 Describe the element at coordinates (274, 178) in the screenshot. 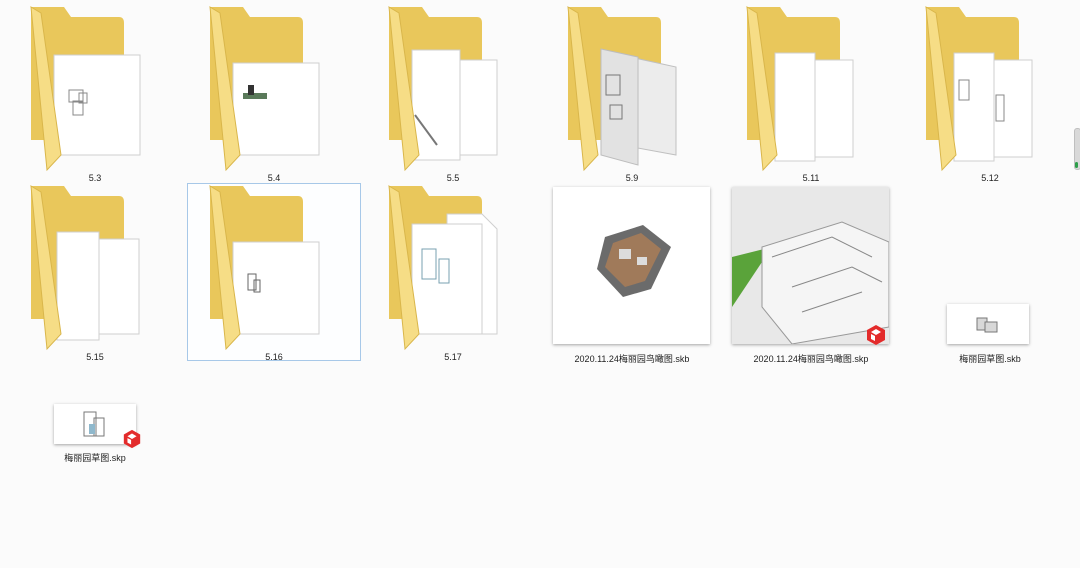

I see `folder-label: 5.4` at that location.